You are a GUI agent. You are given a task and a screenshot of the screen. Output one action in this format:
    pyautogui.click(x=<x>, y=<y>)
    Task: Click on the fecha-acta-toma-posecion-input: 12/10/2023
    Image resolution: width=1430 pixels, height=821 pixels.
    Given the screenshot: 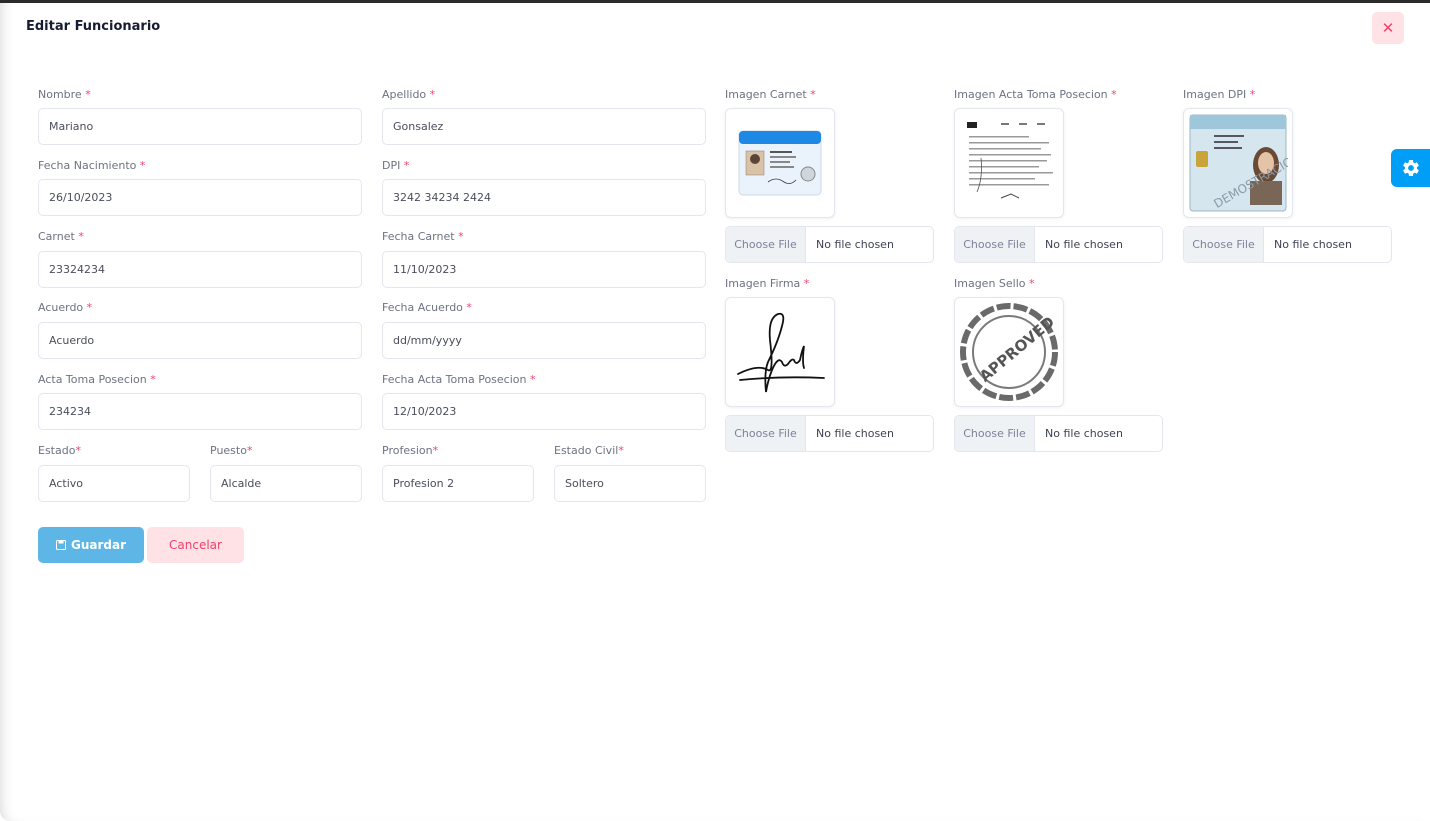 What is the action you would take?
    pyautogui.click(x=544, y=411)
    